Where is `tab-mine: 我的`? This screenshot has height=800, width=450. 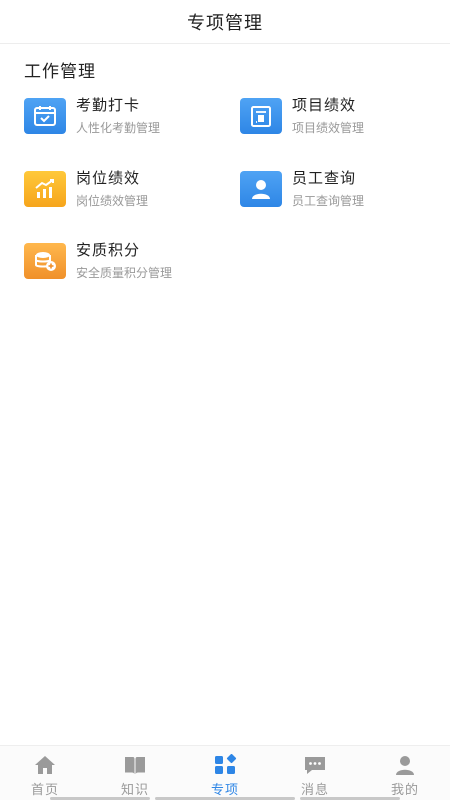
tab-mine: 我的 is located at coordinates (405, 773).